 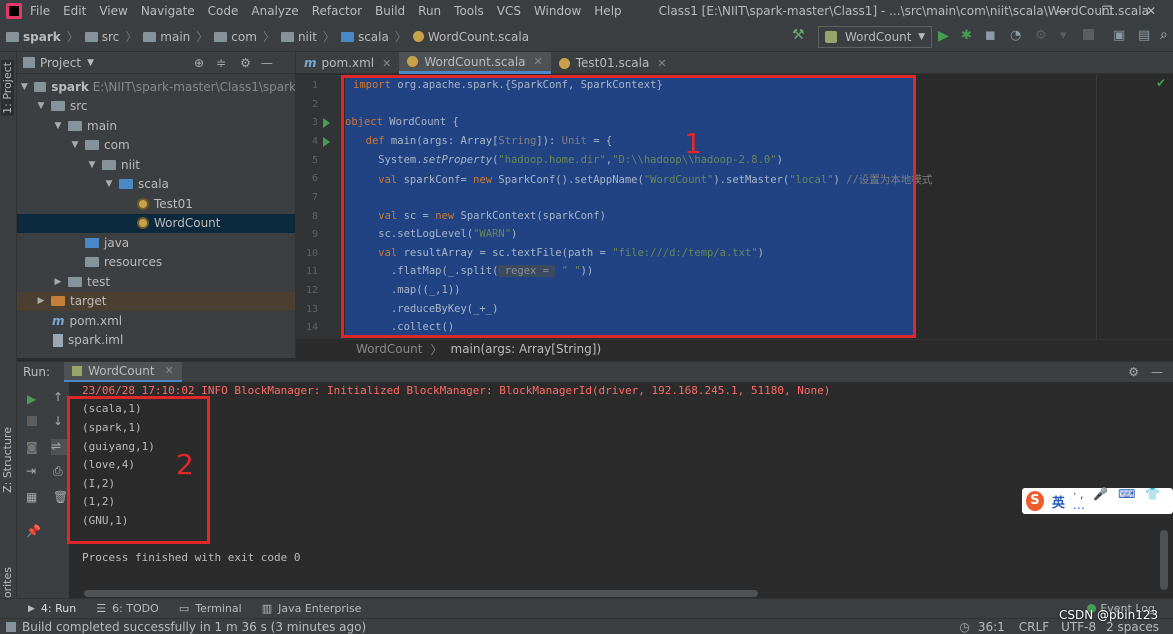 What do you see at coordinates (390, 11) in the screenshot?
I see `menu-build: Build` at bounding box center [390, 11].